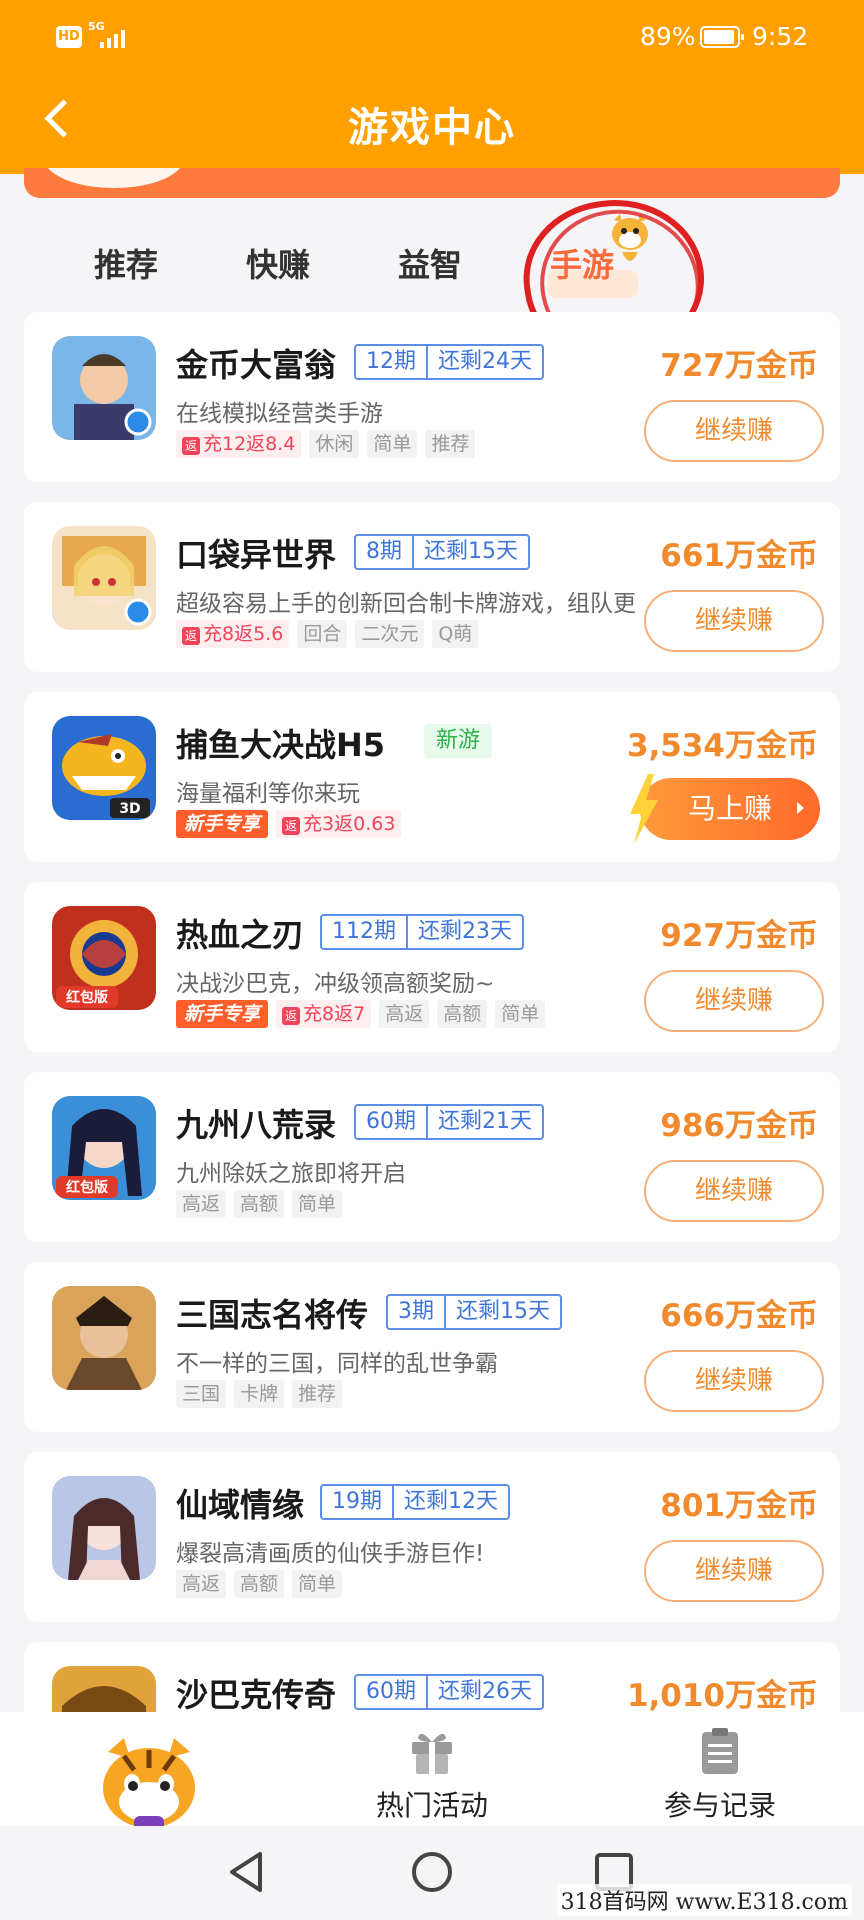 The image size is (864, 1920). I want to click on recharge-tag: 返充8返7, so click(324, 1014).